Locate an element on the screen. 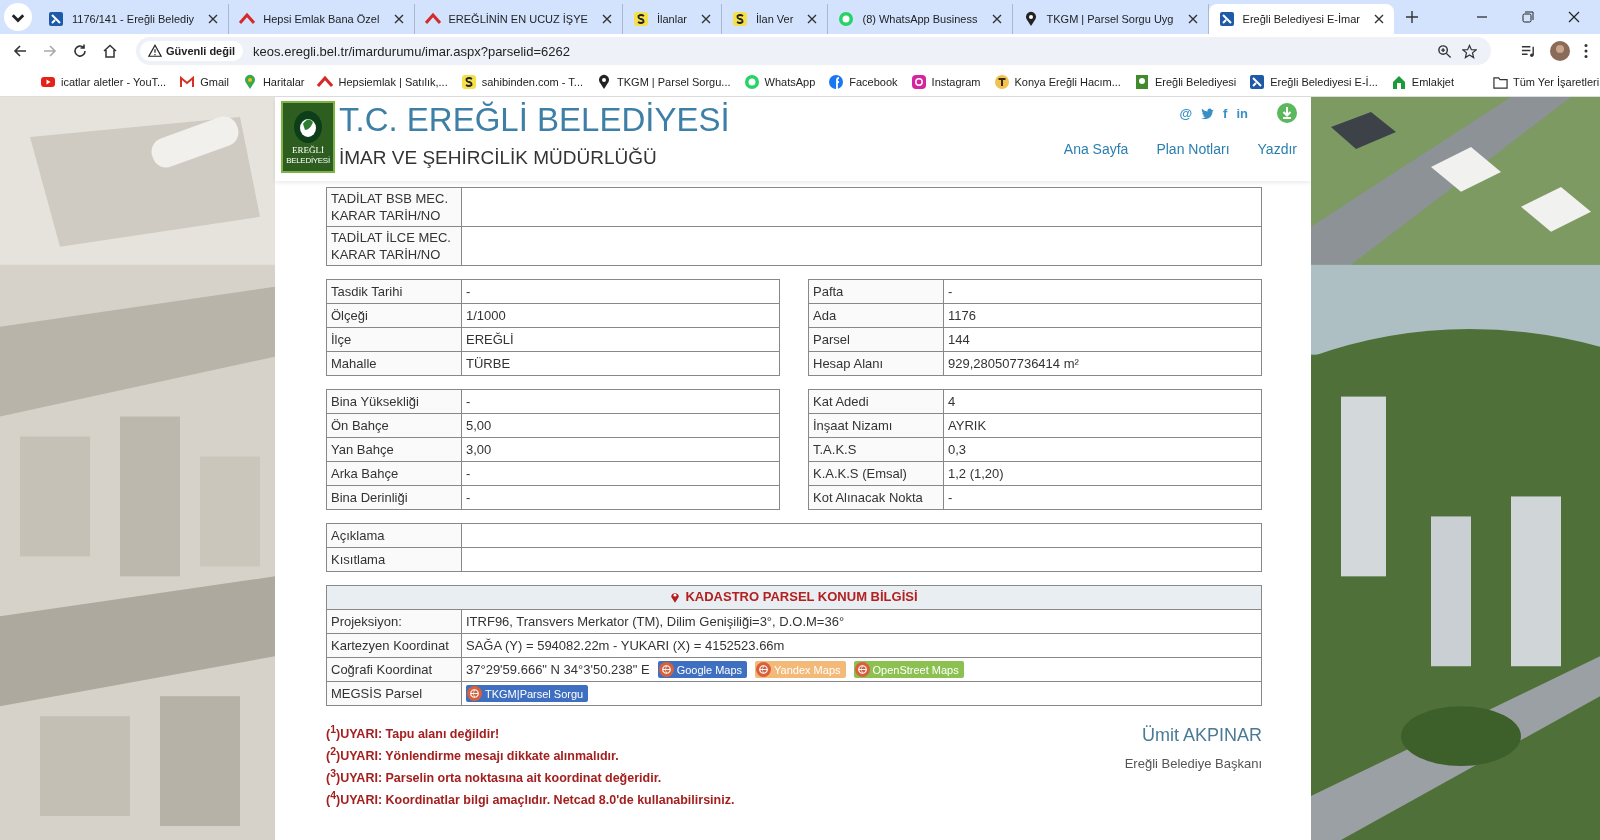 The width and height of the screenshot is (1600, 840). social-link: @ is located at coordinates (1186, 113).